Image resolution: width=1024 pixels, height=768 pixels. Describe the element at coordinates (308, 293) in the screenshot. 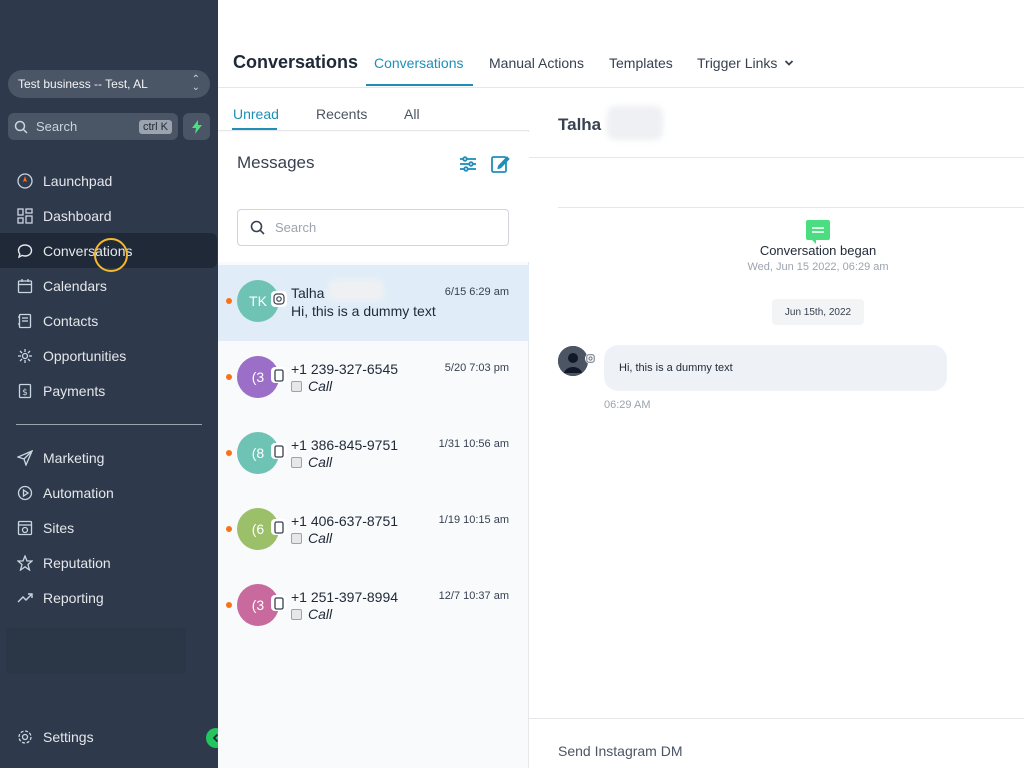

I see `conversation-name: Talha` at that location.